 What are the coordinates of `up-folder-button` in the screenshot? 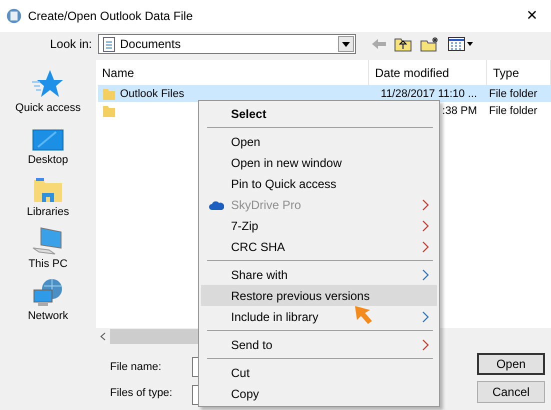 It's located at (403, 44).